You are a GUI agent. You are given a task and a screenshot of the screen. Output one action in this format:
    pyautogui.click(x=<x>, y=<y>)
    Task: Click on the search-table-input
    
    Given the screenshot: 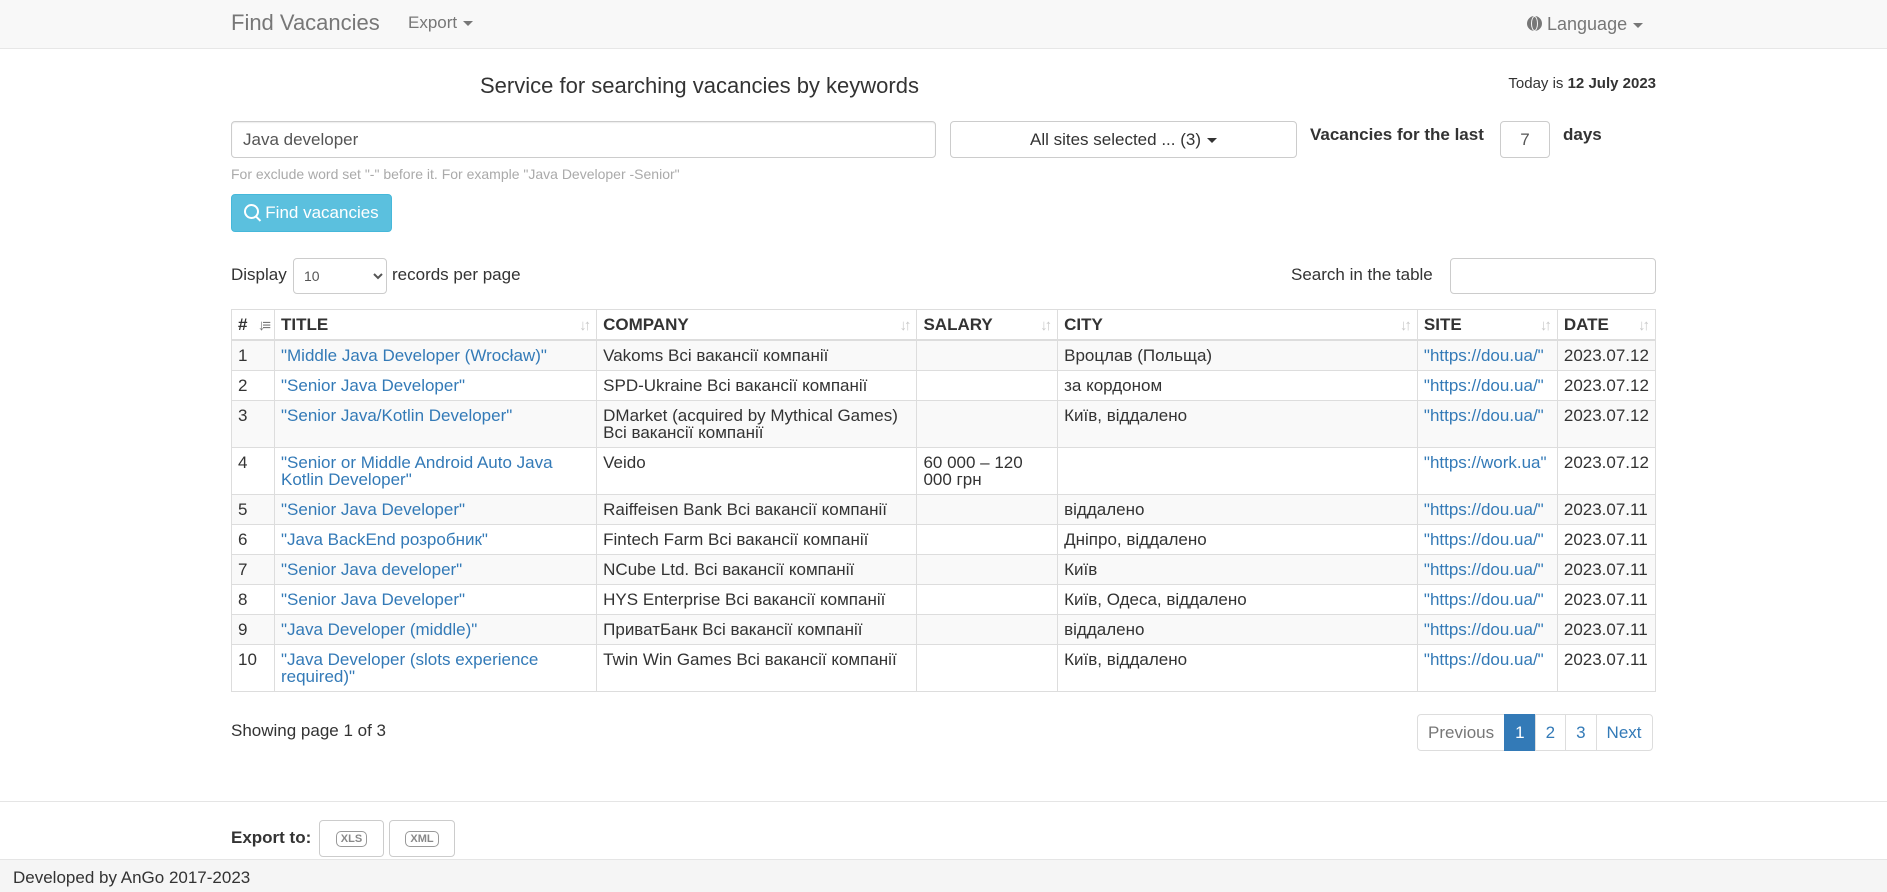 What is the action you would take?
    pyautogui.click(x=1553, y=276)
    